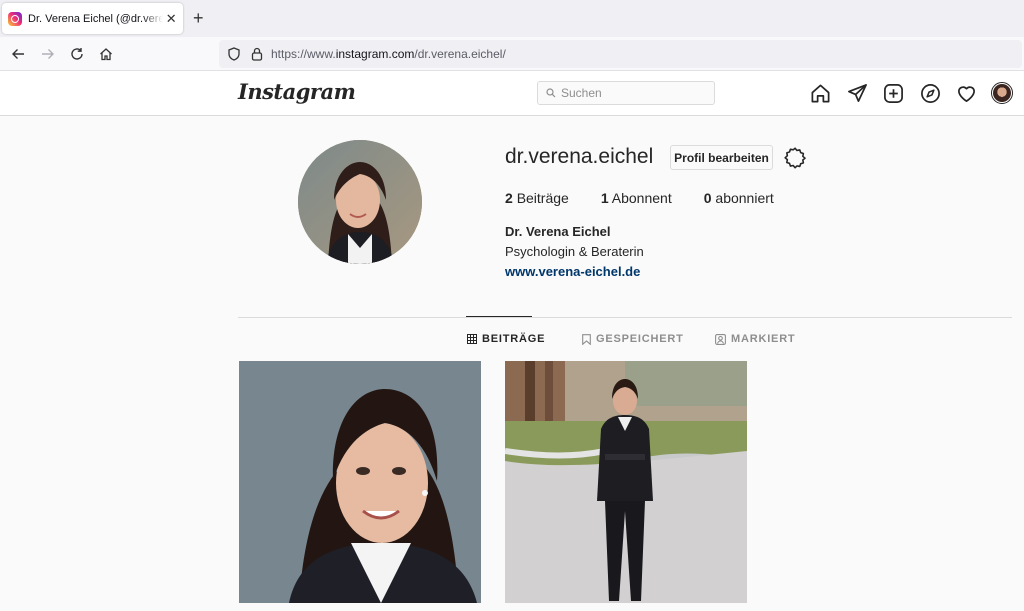  What do you see at coordinates (930, 93) in the screenshot?
I see `explore-icon` at bounding box center [930, 93].